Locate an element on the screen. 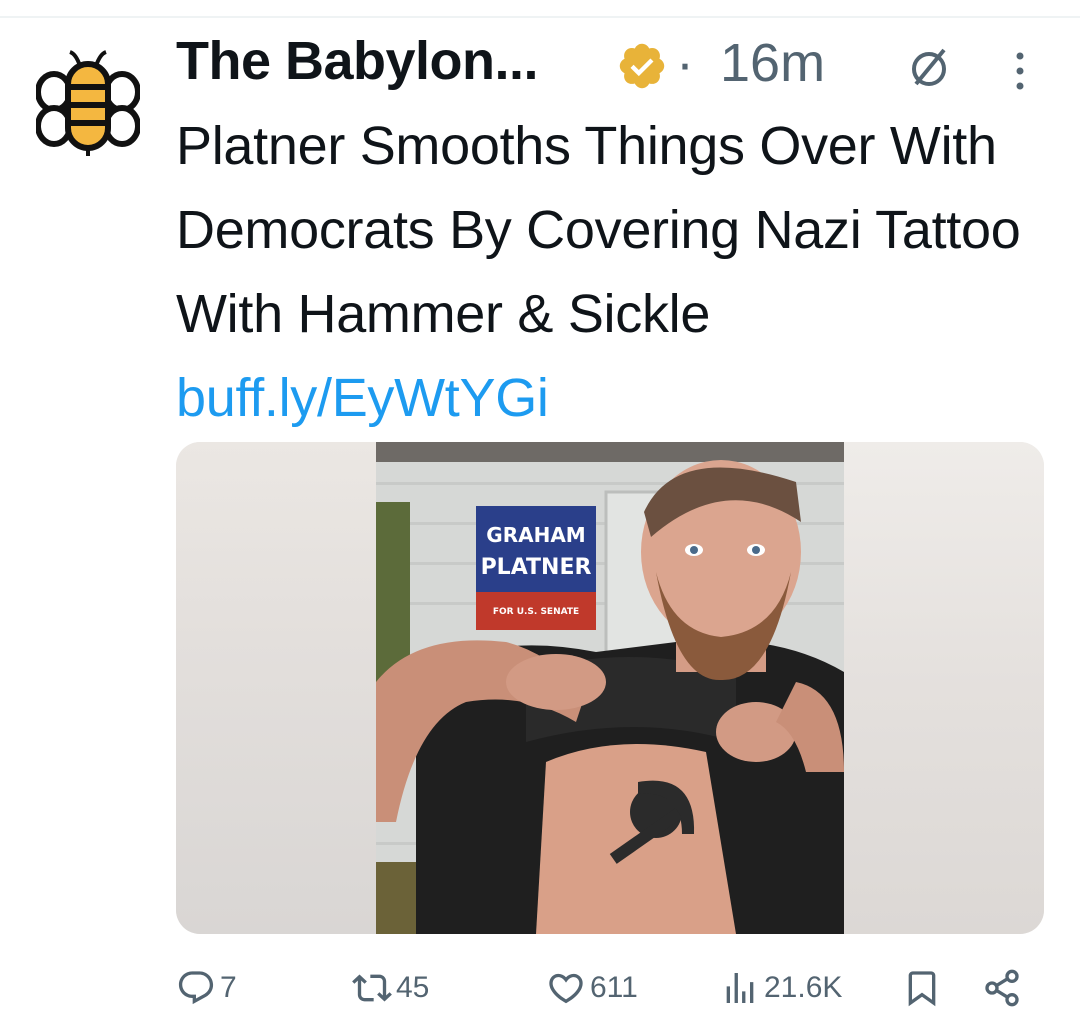  media-blur-right is located at coordinates (944, 688).